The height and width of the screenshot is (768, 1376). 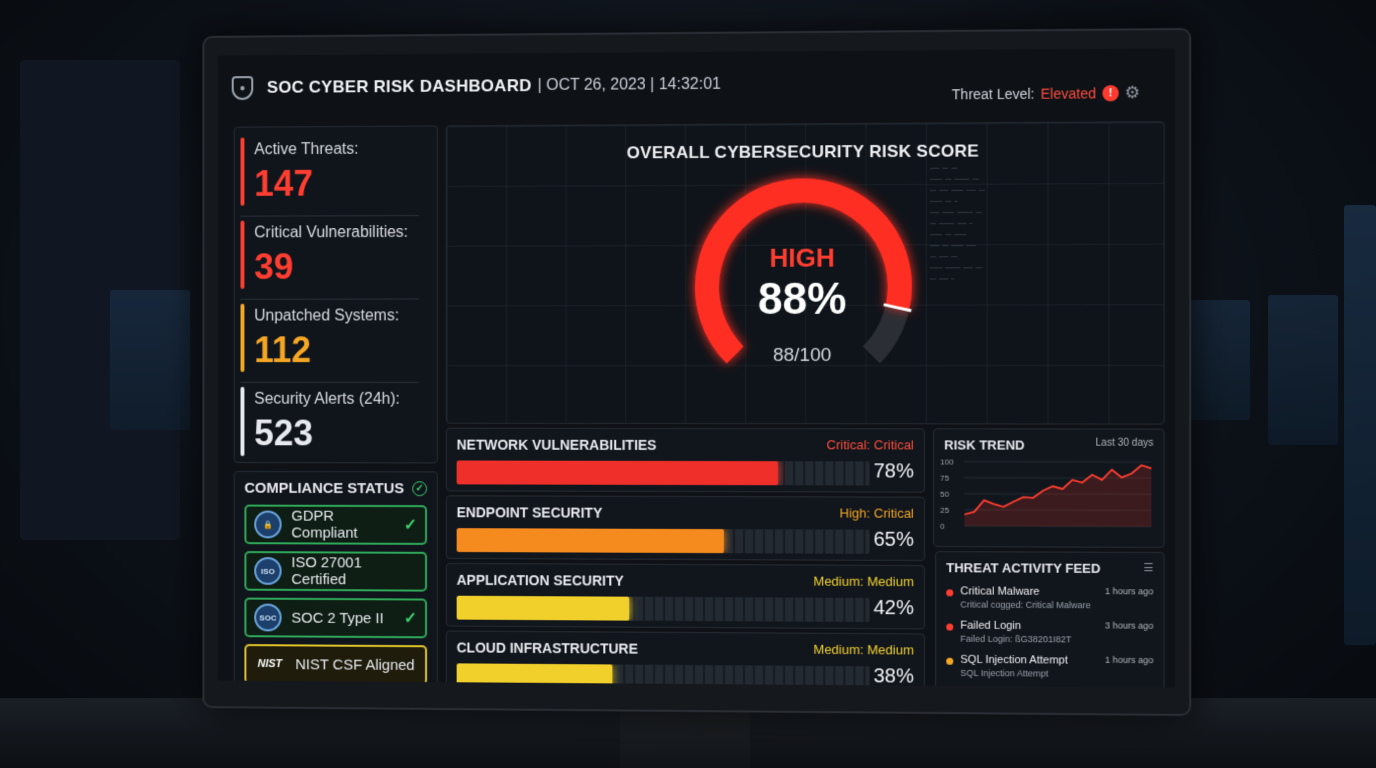 What do you see at coordinates (326, 571) in the screenshot?
I see `compliance-item-label: ISO 27001 Certified` at bounding box center [326, 571].